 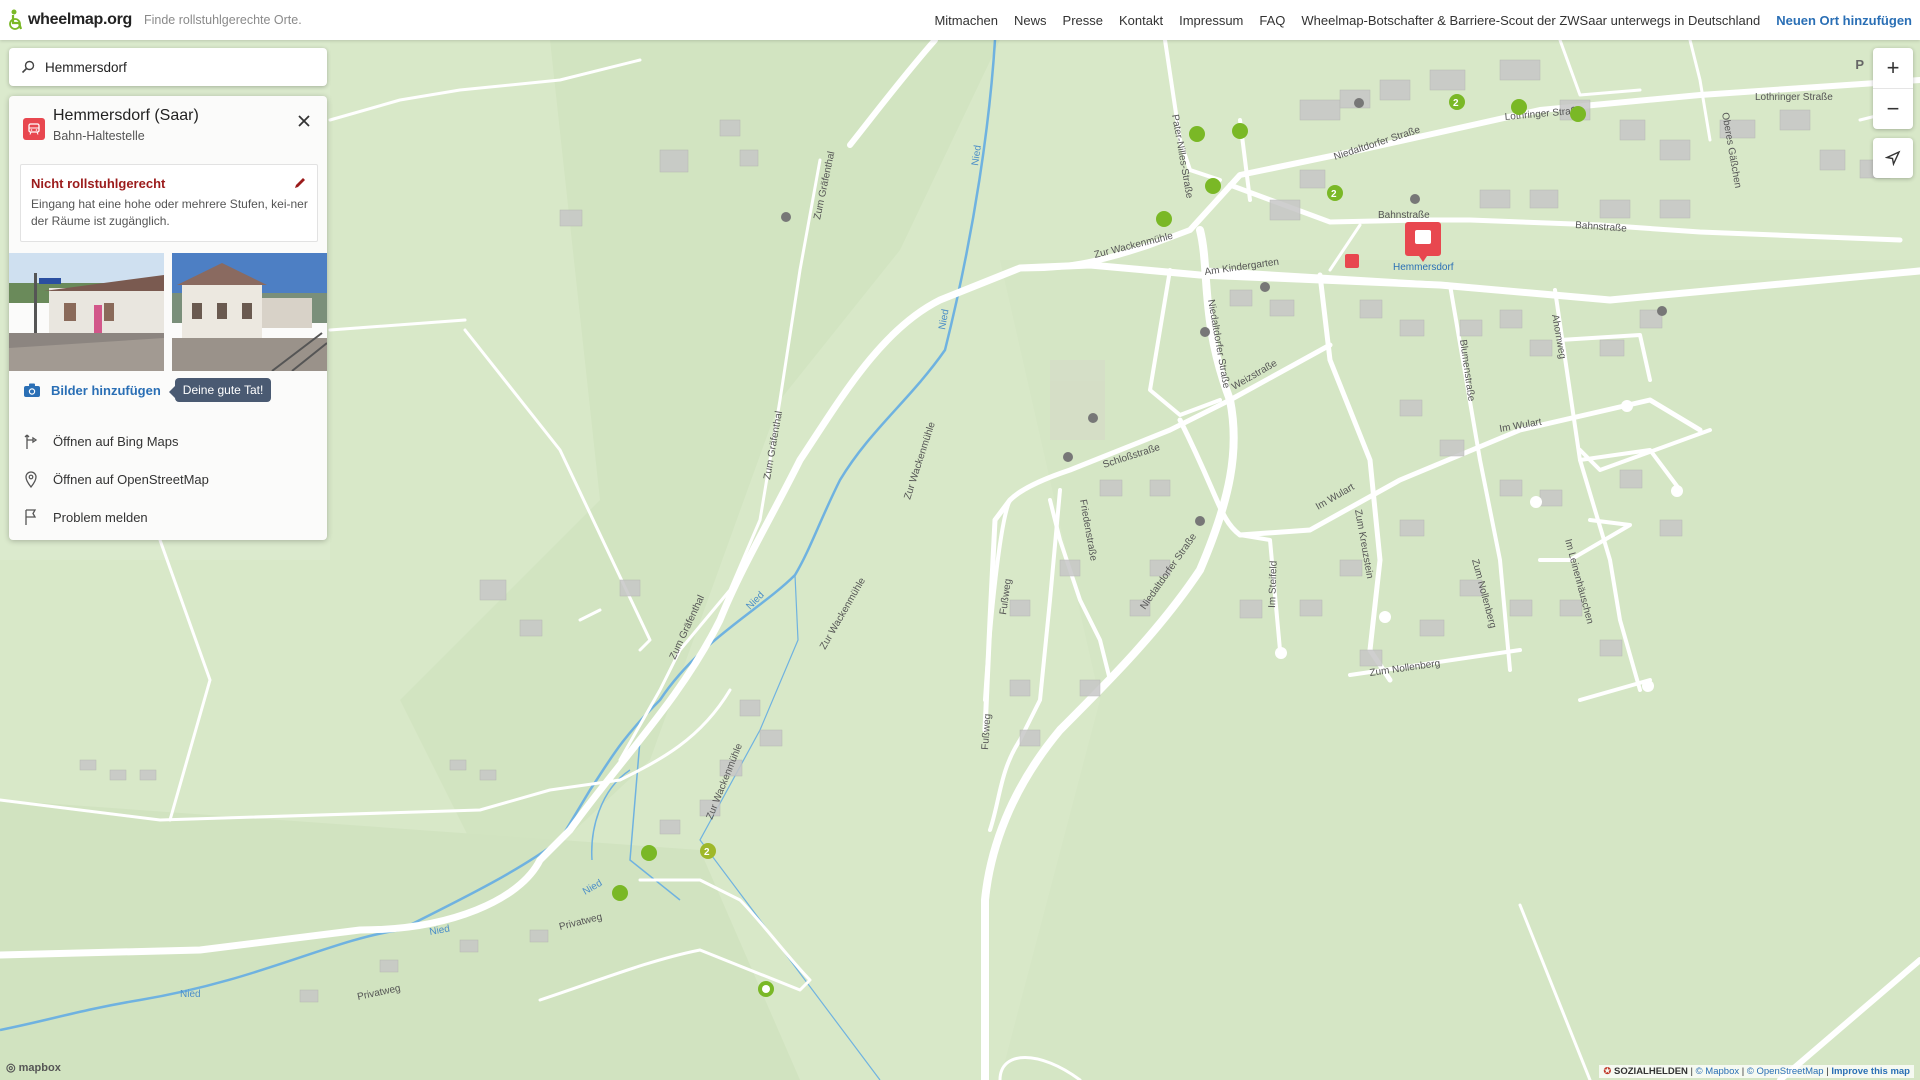 I want to click on search-box, so click(x=168, y=67).